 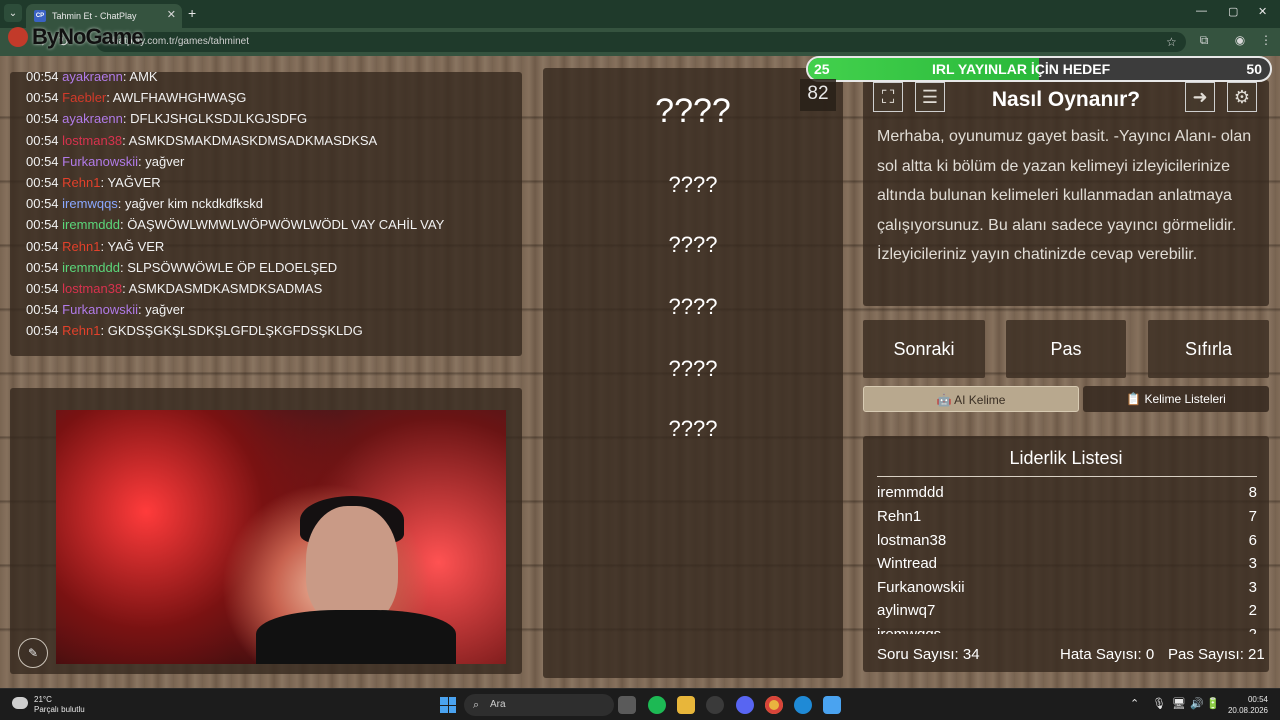 I want to click on file-explorer-icon, so click(x=686, y=705).